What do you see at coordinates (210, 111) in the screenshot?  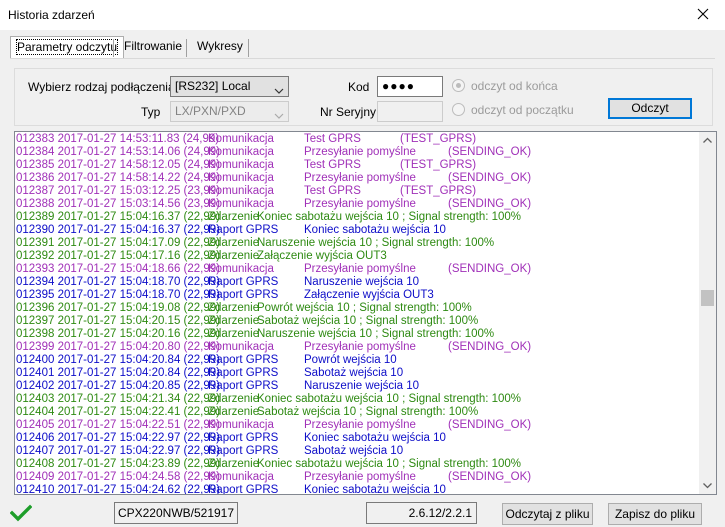 I see `type-value: LX/PXN/PXD` at bounding box center [210, 111].